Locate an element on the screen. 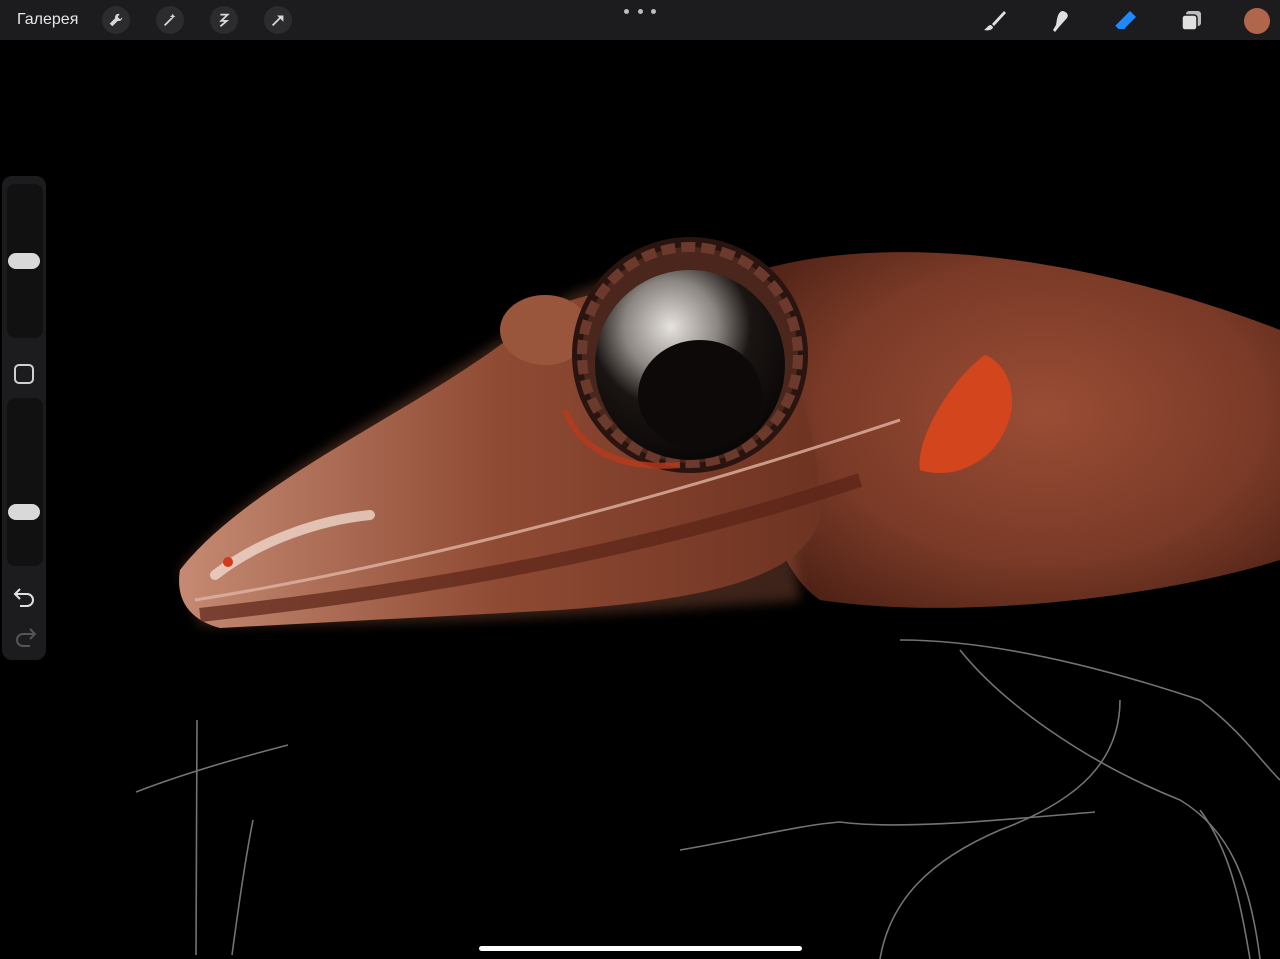  wrench-icon is located at coordinates (116, 20).